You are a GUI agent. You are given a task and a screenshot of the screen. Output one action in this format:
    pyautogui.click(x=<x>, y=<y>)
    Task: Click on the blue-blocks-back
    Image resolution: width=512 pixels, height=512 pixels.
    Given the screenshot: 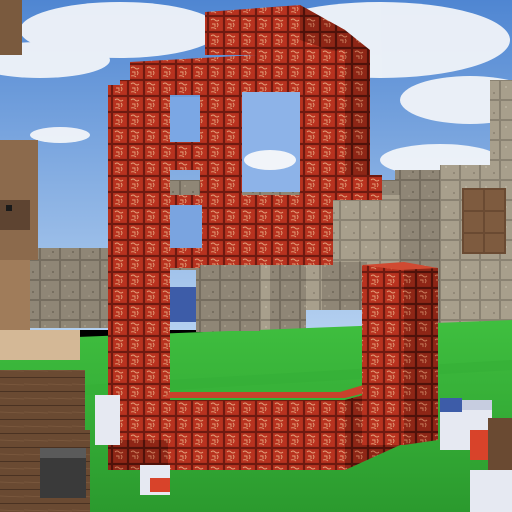 What is the action you would take?
    pyautogui.click(x=185, y=304)
    